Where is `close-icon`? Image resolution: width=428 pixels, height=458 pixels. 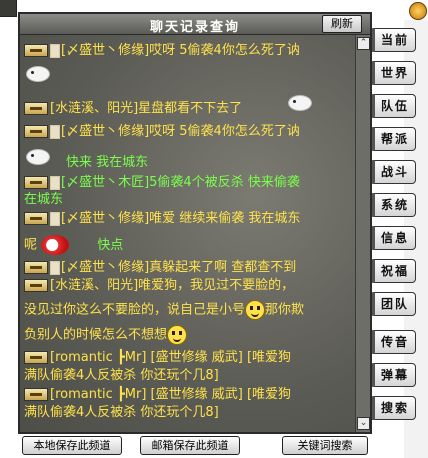
close-icon is located at coordinates (418, 11).